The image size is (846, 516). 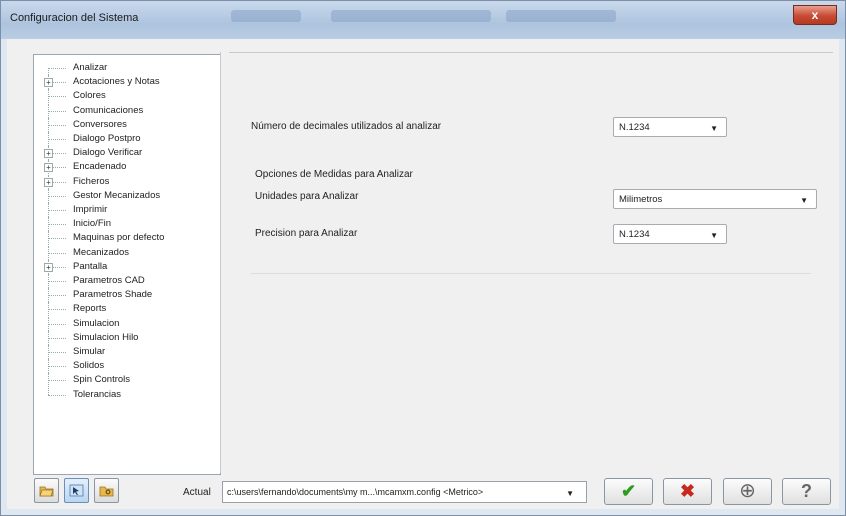 I want to click on decimals-select-value: N.1234, so click(x=634, y=127).